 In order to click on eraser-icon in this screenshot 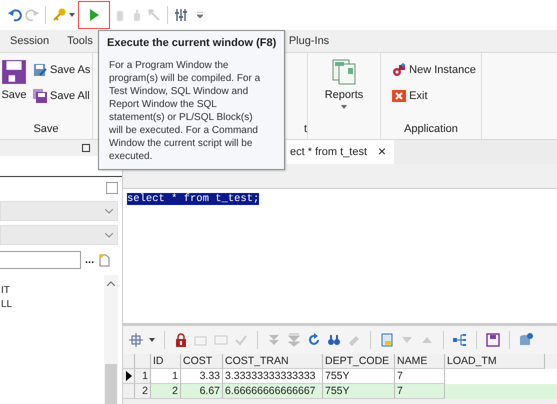, I will do `click(354, 340)`.